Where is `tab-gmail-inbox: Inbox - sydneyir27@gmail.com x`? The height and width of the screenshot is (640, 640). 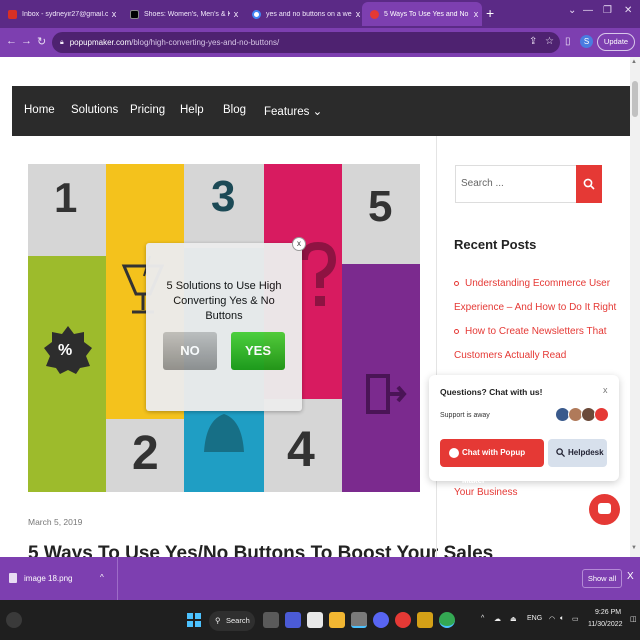
tab-gmail-inbox: Inbox - sydneyir27@gmail.com x is located at coordinates (60, 14).